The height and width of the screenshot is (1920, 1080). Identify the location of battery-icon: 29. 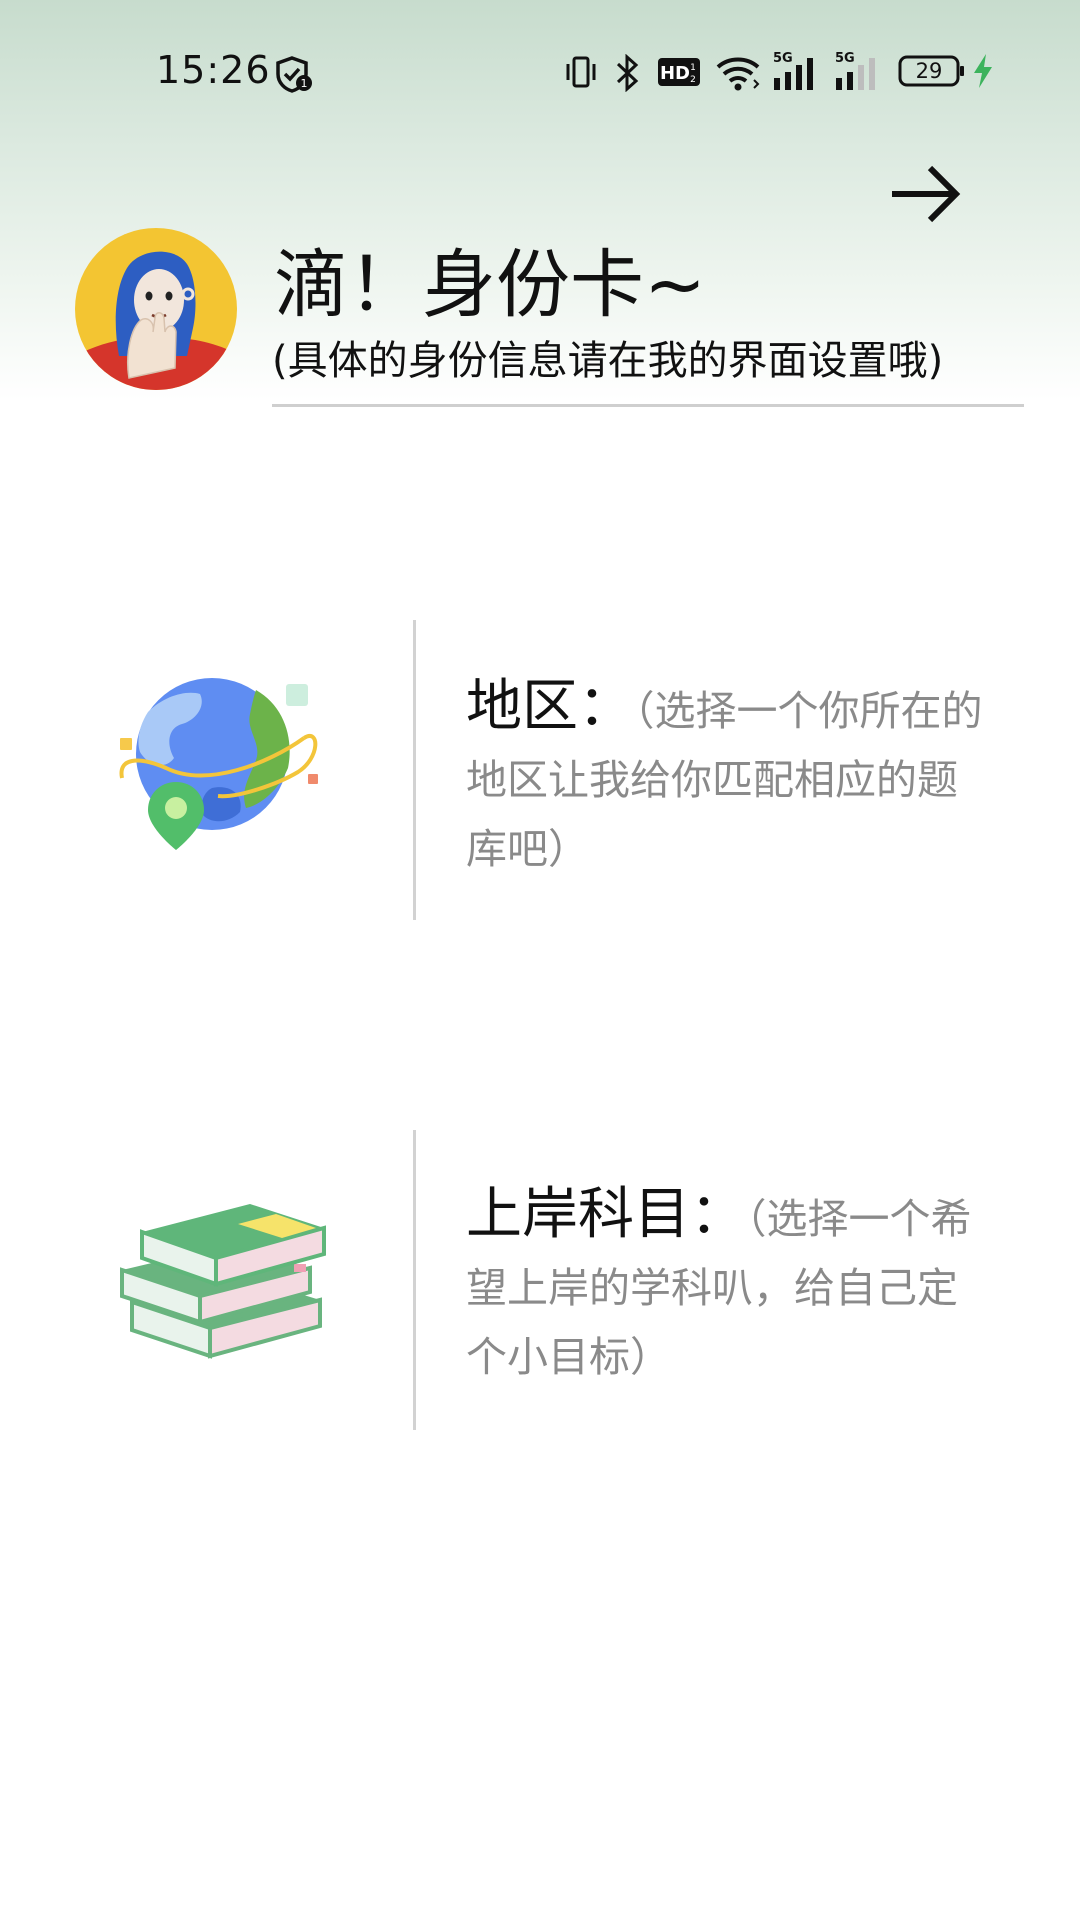
(932, 71).